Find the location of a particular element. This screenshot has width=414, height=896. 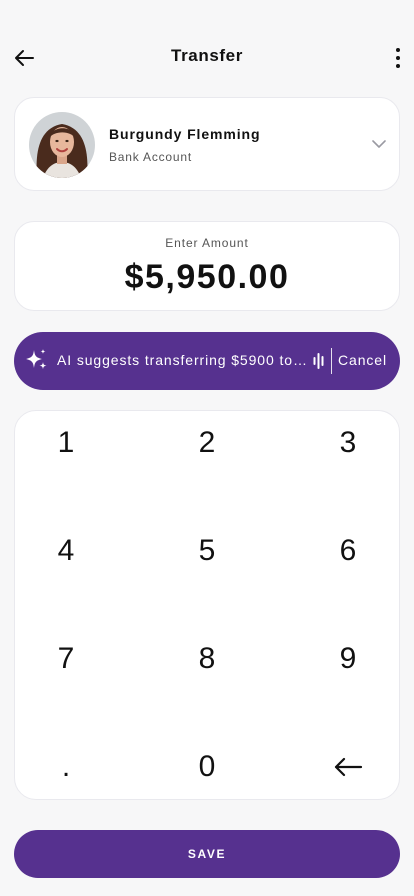

more-vertical-icon is located at coordinates (398, 58).